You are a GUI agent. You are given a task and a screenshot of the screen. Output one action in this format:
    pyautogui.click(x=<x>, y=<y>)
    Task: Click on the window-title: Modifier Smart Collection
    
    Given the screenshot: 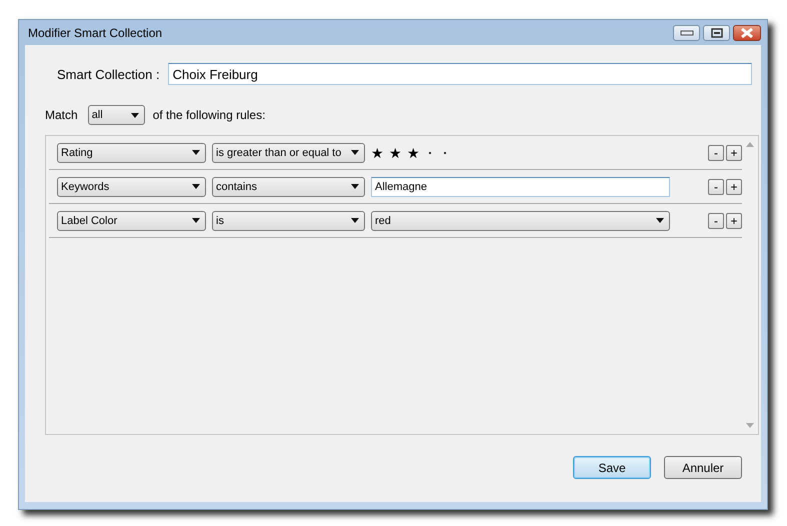 What is the action you would take?
    pyautogui.click(x=96, y=33)
    